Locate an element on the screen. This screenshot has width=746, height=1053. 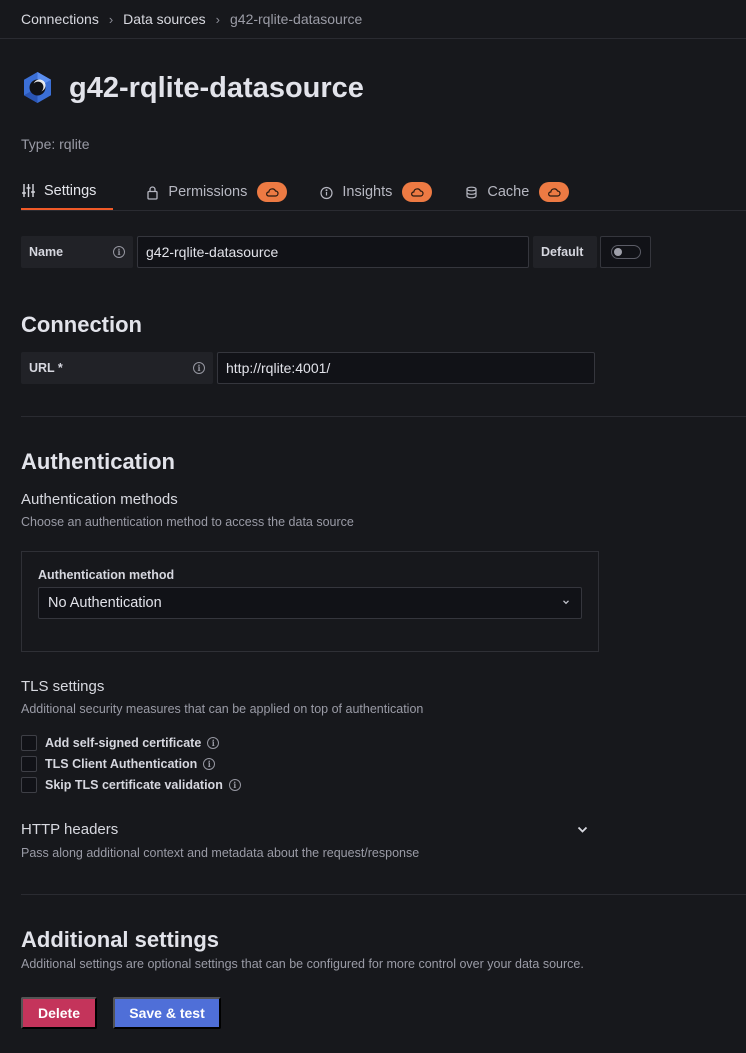
name-input-value: g42-rqlite-datasource is located at coordinates (212, 252).